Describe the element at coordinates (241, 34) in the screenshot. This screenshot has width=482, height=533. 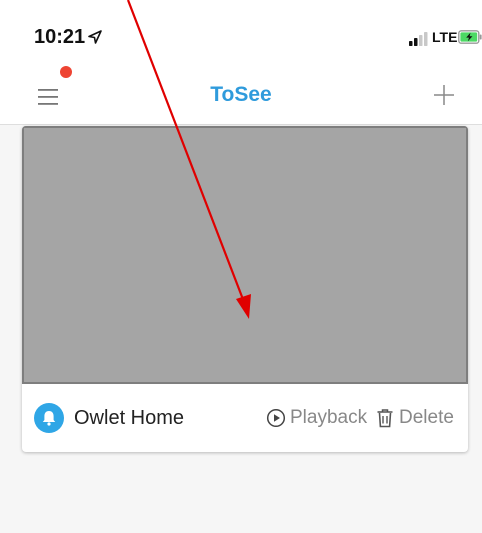
I see `status-bar: 10:21 LTE` at that location.